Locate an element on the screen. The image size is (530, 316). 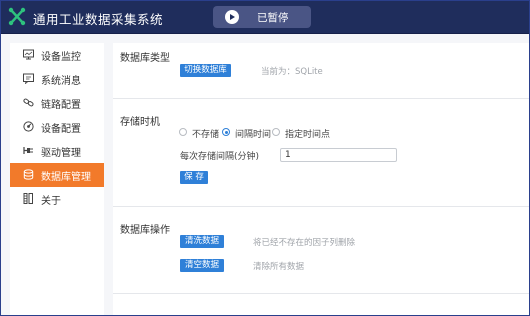
settings-dial-icon is located at coordinates (28, 126).